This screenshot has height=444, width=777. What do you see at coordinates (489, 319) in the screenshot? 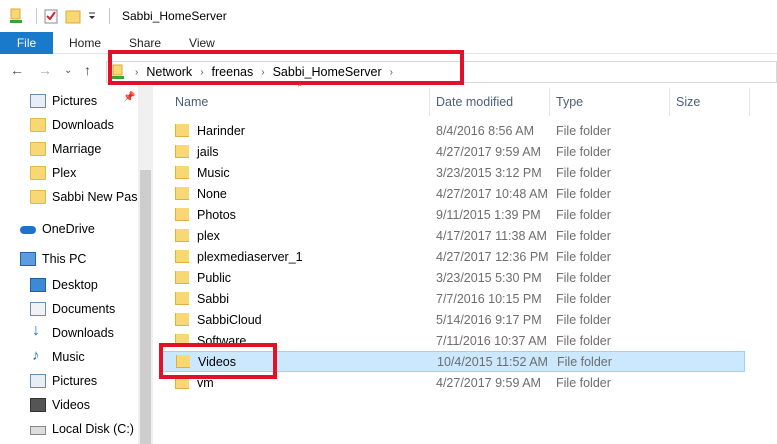
I see `file-date: 5/14/2016 9:17 PM` at bounding box center [489, 319].